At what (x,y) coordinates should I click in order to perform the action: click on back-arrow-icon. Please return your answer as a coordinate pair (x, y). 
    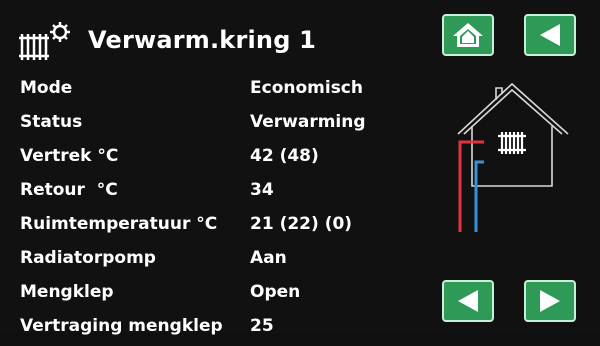
    Looking at the image, I should click on (550, 35).